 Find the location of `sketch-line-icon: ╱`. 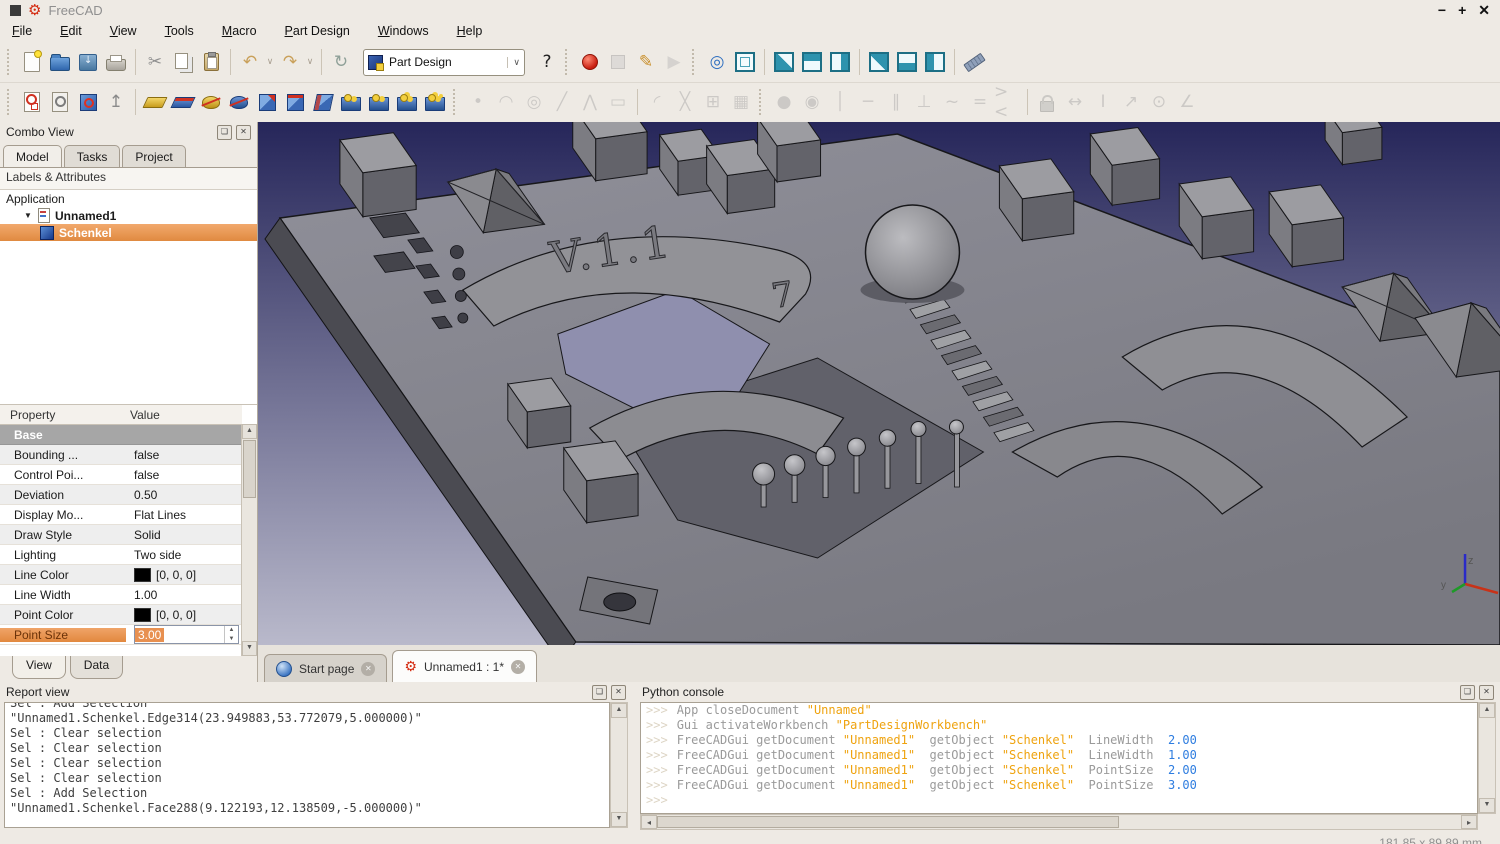

sketch-line-icon: ╱ is located at coordinates (562, 102).